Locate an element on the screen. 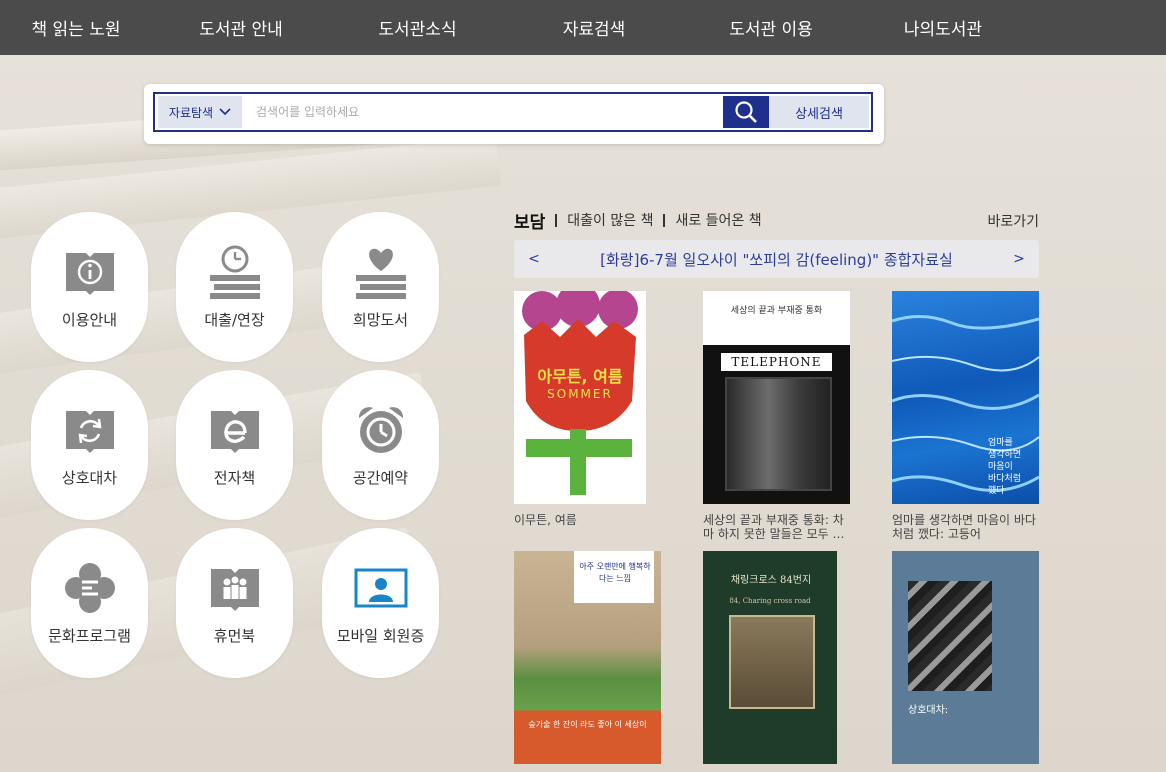  alarm-clock-icon is located at coordinates (381, 430).